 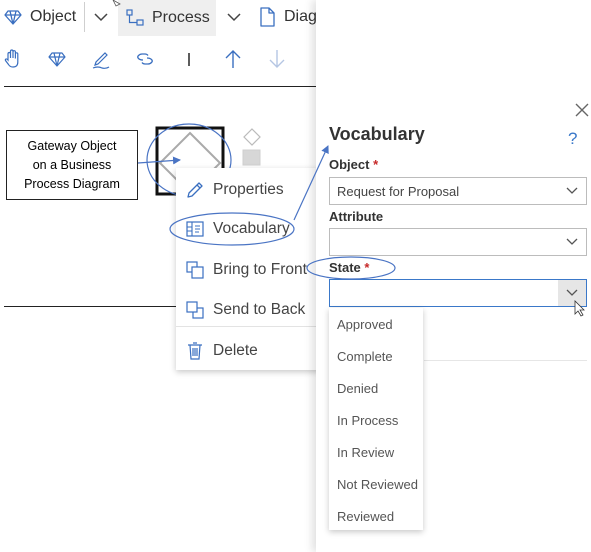 I want to click on tab-object: Object, so click(x=40, y=17).